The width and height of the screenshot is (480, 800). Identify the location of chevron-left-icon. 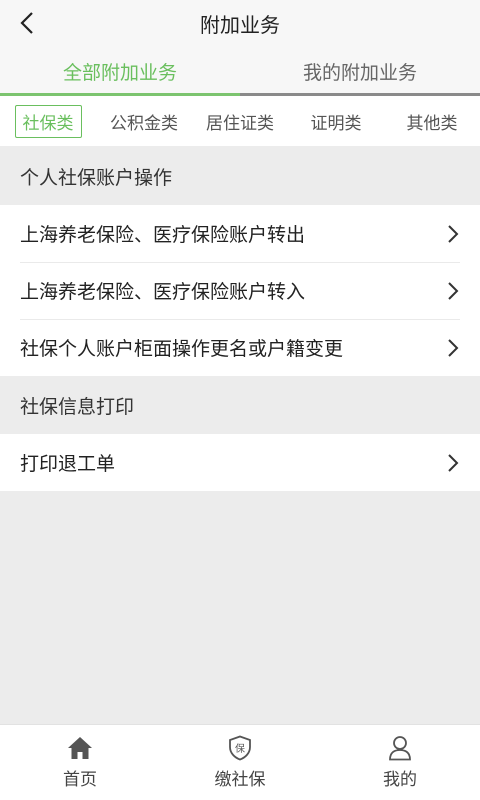
(26, 23).